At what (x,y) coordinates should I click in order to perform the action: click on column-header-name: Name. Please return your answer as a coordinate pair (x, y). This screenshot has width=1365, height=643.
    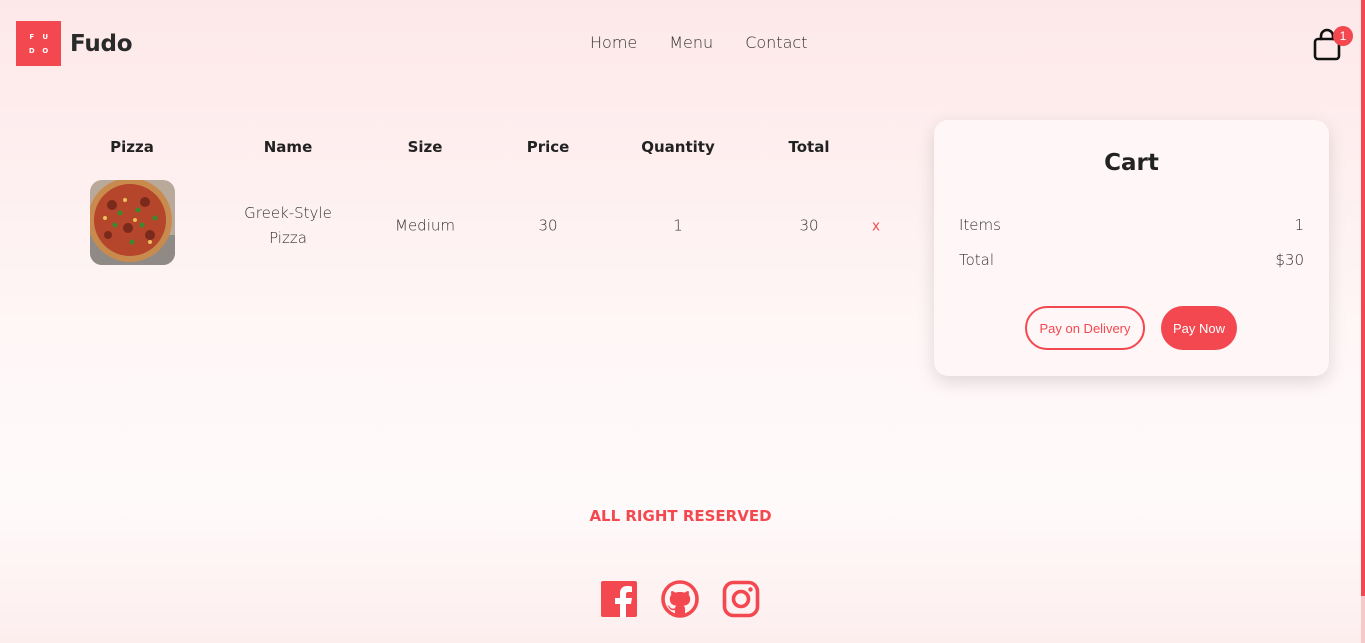
    Looking at the image, I should click on (288, 147).